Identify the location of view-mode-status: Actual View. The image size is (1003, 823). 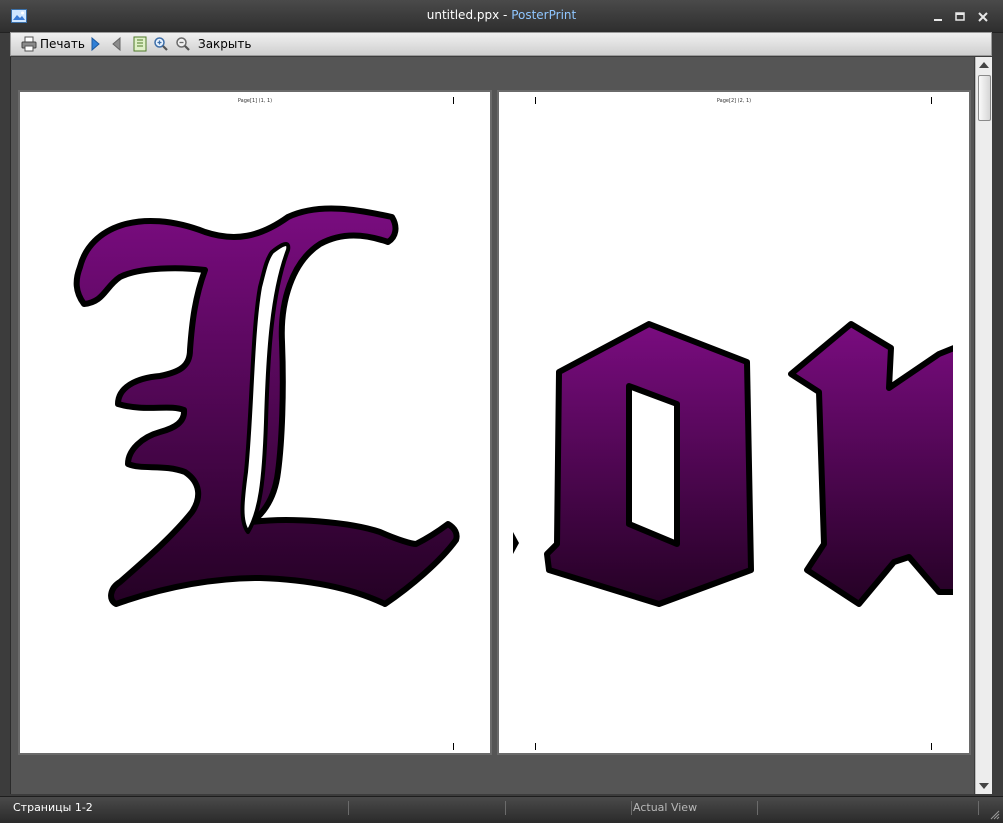
(665, 807).